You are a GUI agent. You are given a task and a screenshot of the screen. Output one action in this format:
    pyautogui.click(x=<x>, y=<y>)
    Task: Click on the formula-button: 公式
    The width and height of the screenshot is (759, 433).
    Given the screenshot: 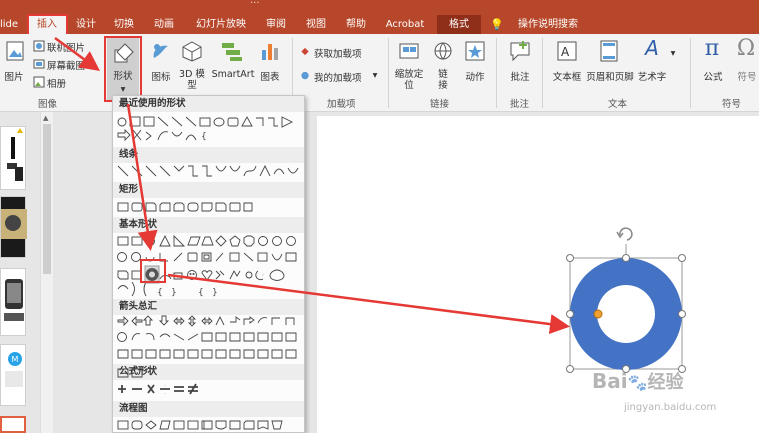 What is the action you would take?
    pyautogui.click(x=713, y=76)
    